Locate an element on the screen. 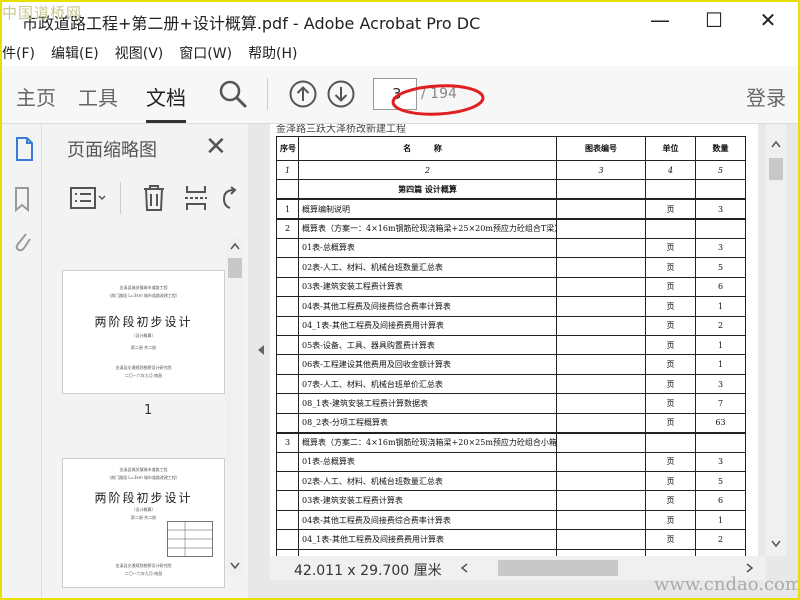  document-vertical-scrollbar is located at coordinates (776, 340).